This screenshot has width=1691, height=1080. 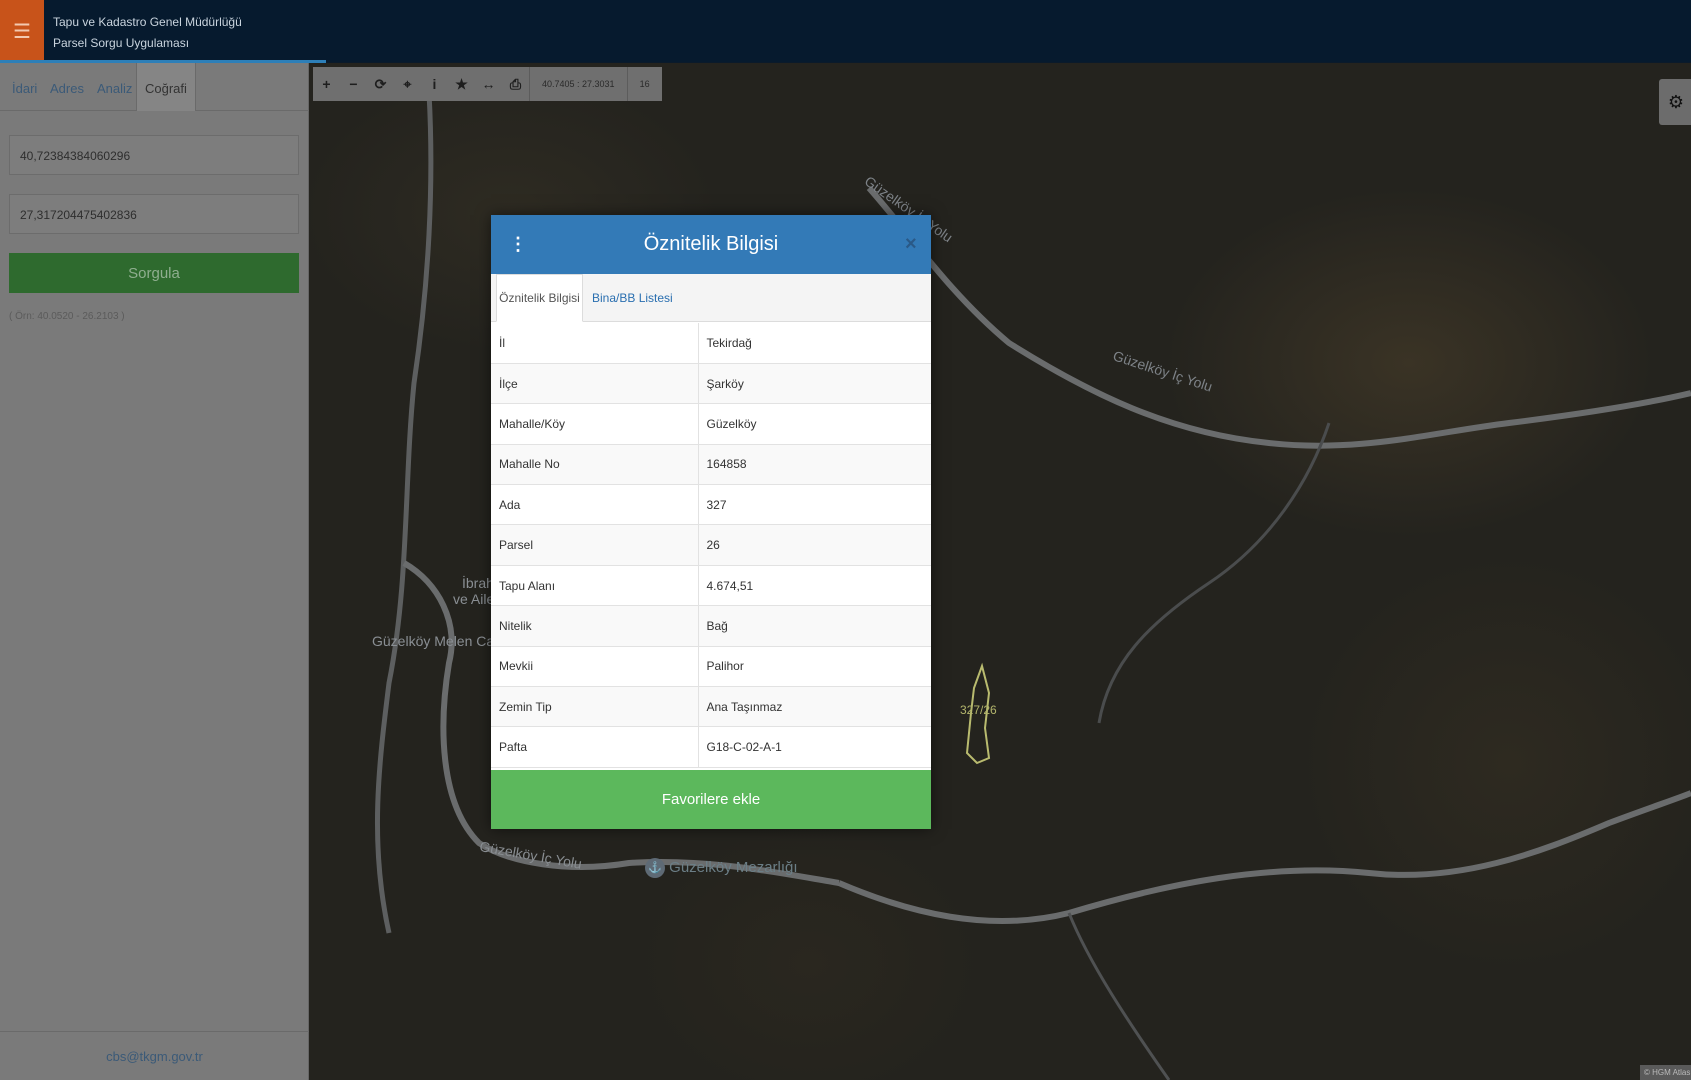 What do you see at coordinates (595, 626) in the screenshot?
I see `row-key: Nitelik` at bounding box center [595, 626].